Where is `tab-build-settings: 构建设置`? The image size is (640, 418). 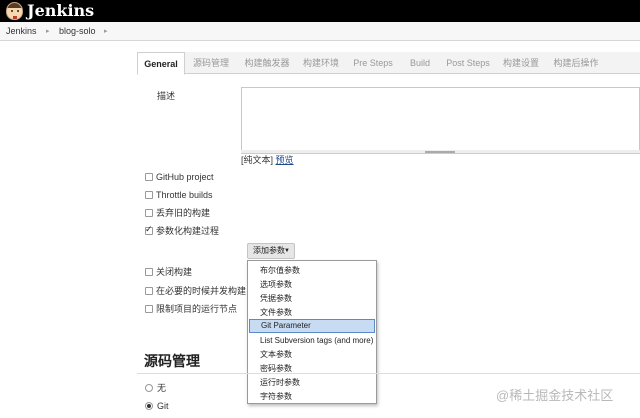
tab-build-settings: 构建设置 is located at coordinates (521, 63).